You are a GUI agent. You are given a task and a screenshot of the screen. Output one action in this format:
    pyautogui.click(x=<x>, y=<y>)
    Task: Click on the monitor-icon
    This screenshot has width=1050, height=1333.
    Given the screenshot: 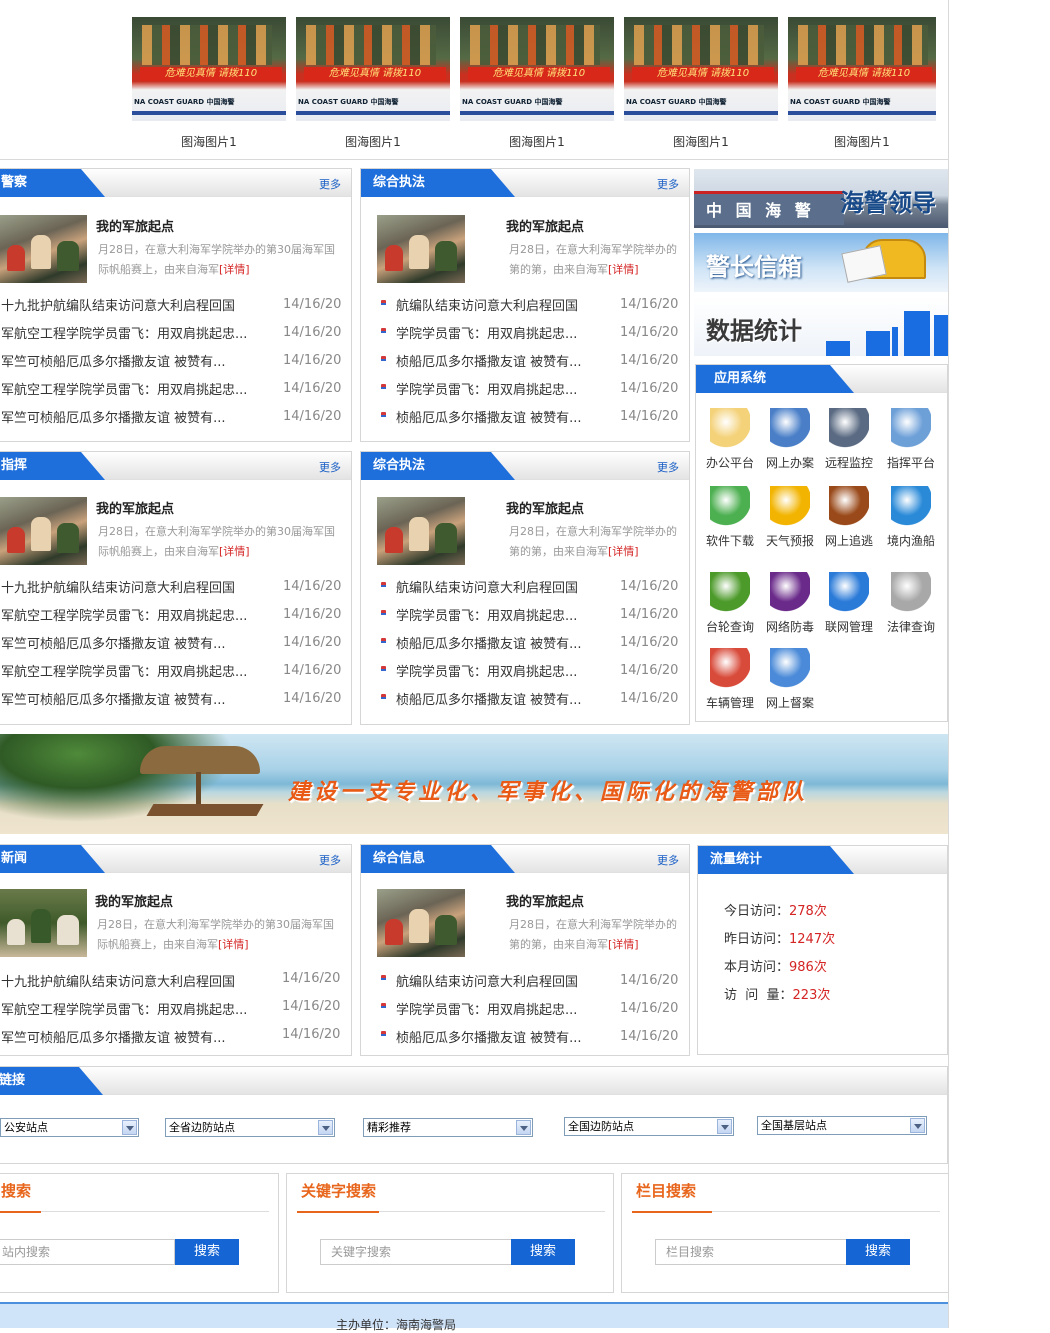 What is the action you would take?
    pyautogui.click(x=849, y=428)
    